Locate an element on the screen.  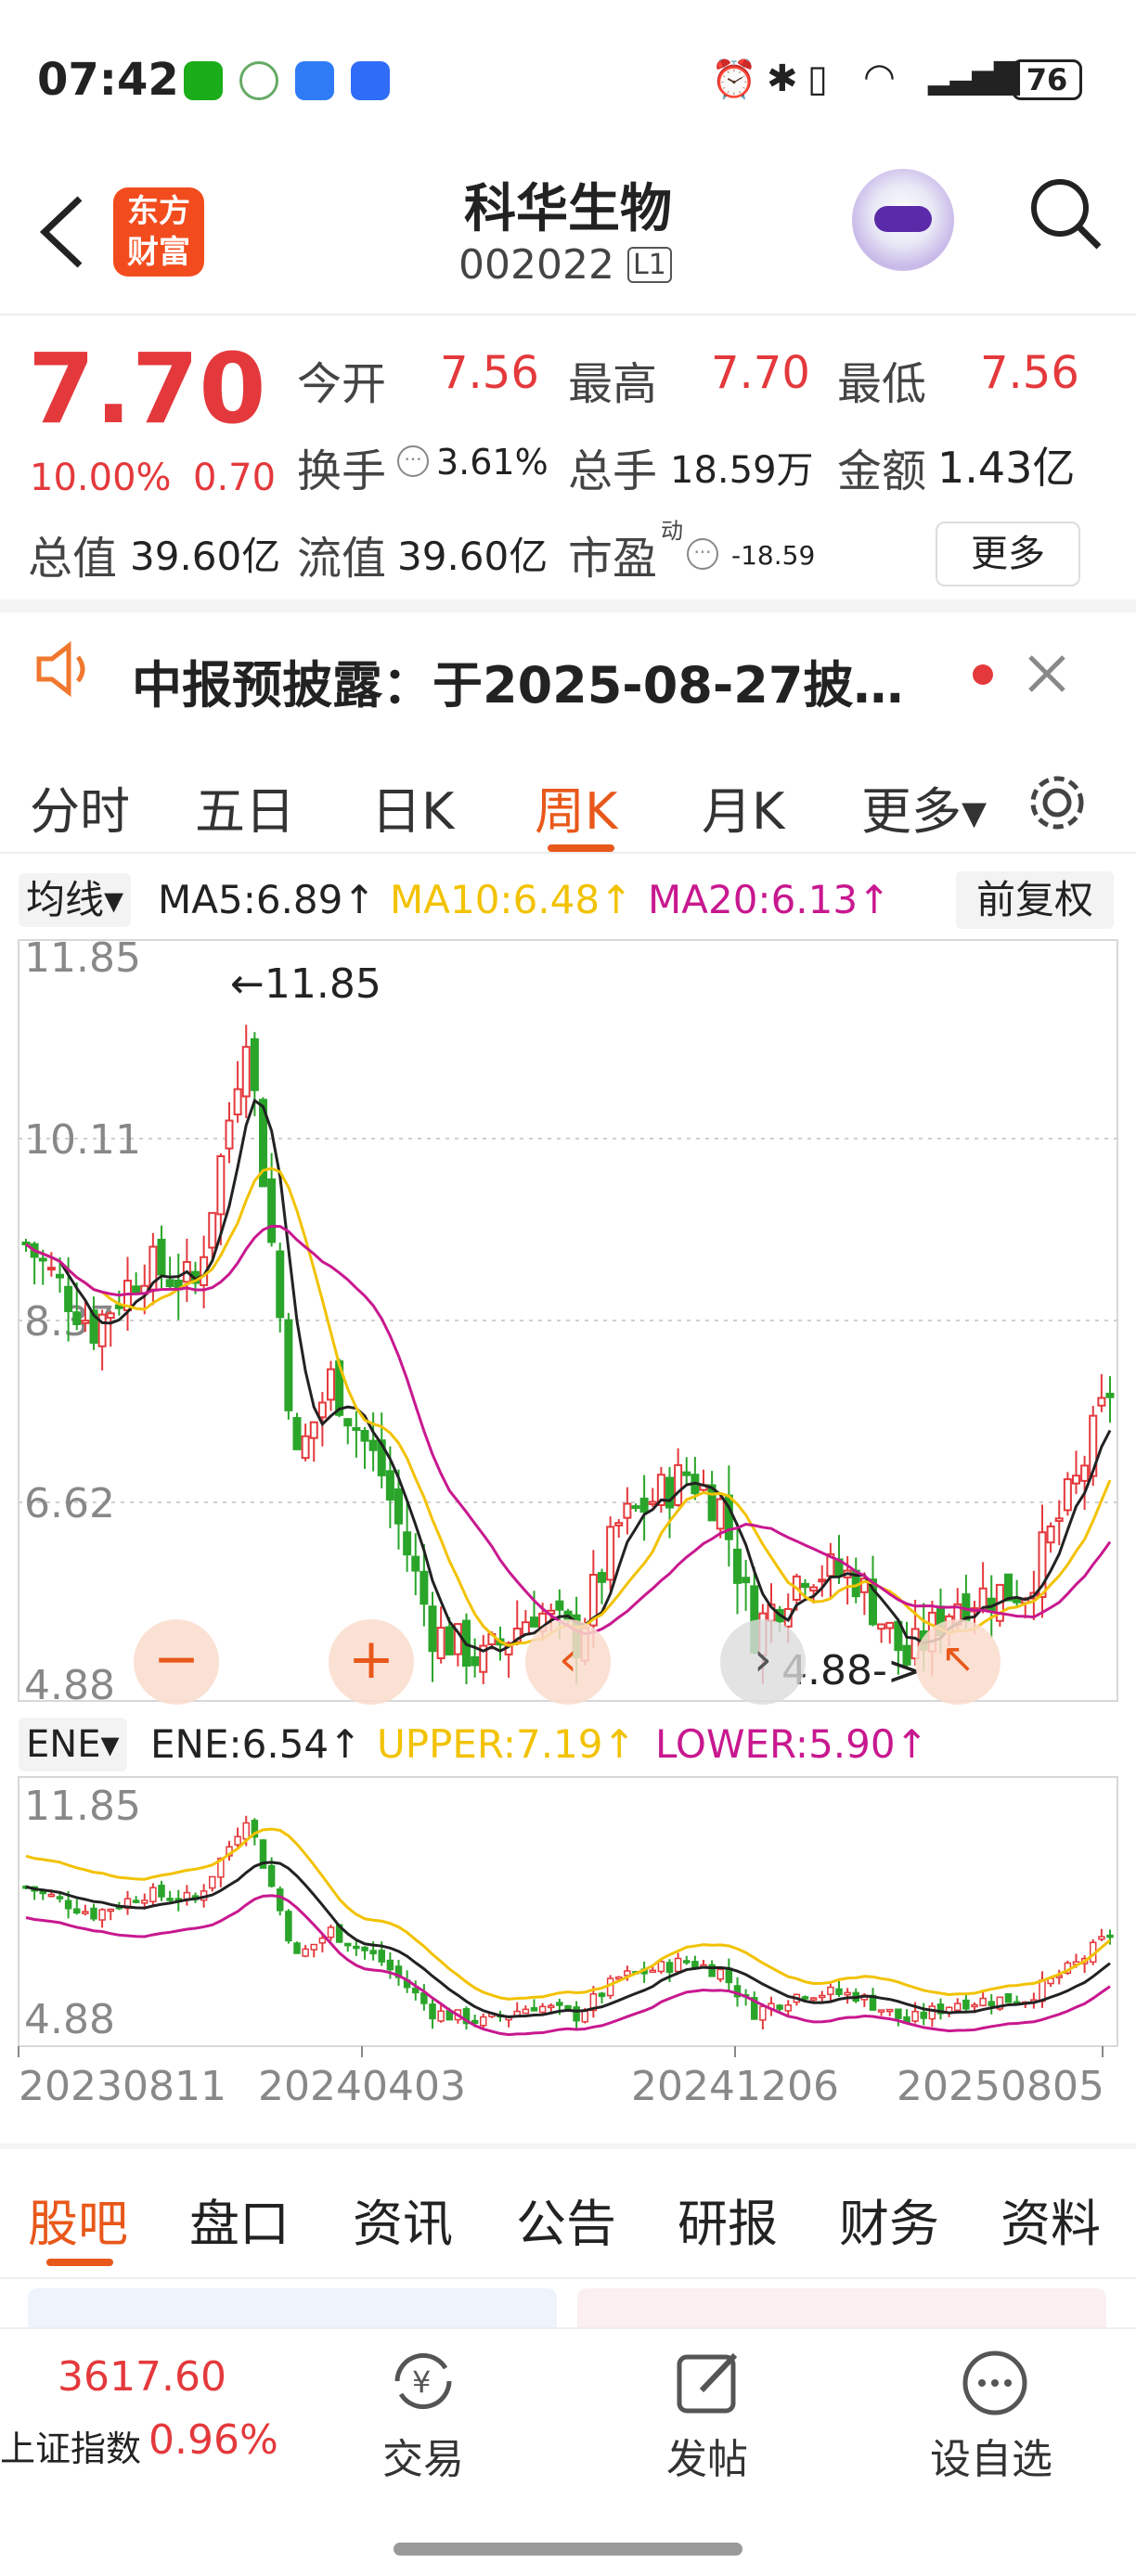
tab-research: 研报 is located at coordinates (728, 2219).